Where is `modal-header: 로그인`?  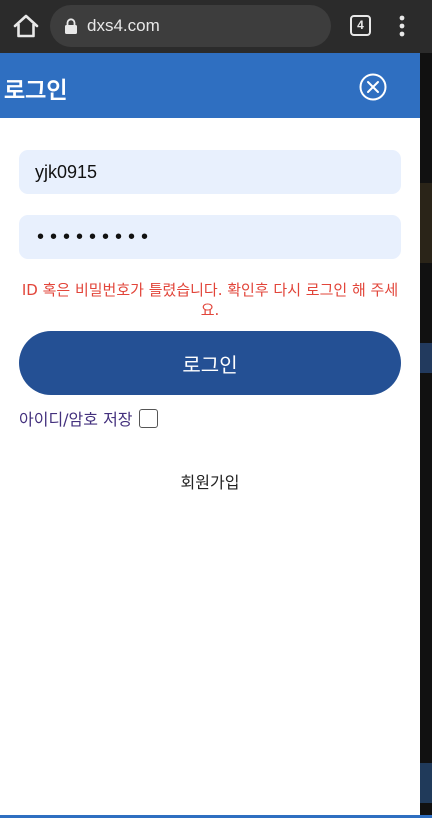
modal-header: 로그인 is located at coordinates (210, 85).